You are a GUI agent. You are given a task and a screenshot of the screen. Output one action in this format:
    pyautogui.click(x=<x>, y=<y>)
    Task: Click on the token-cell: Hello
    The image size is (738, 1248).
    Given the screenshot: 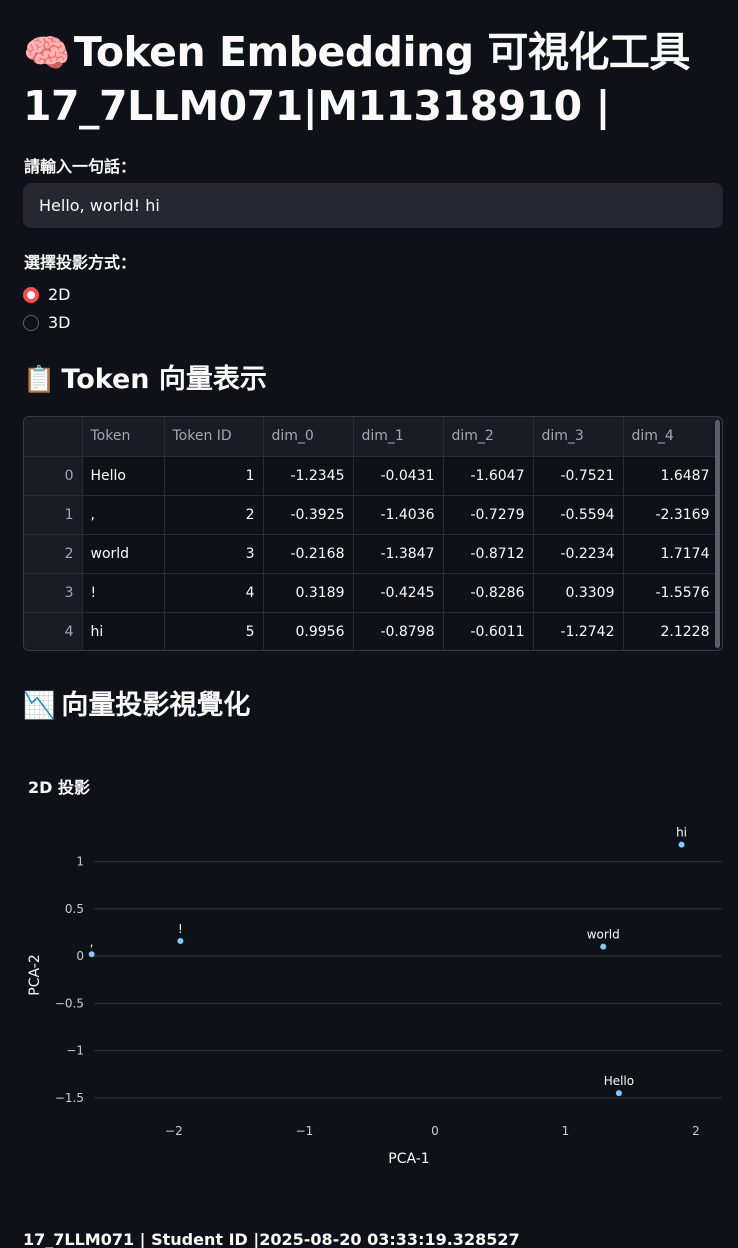 What is the action you would take?
    pyautogui.click(x=123, y=476)
    